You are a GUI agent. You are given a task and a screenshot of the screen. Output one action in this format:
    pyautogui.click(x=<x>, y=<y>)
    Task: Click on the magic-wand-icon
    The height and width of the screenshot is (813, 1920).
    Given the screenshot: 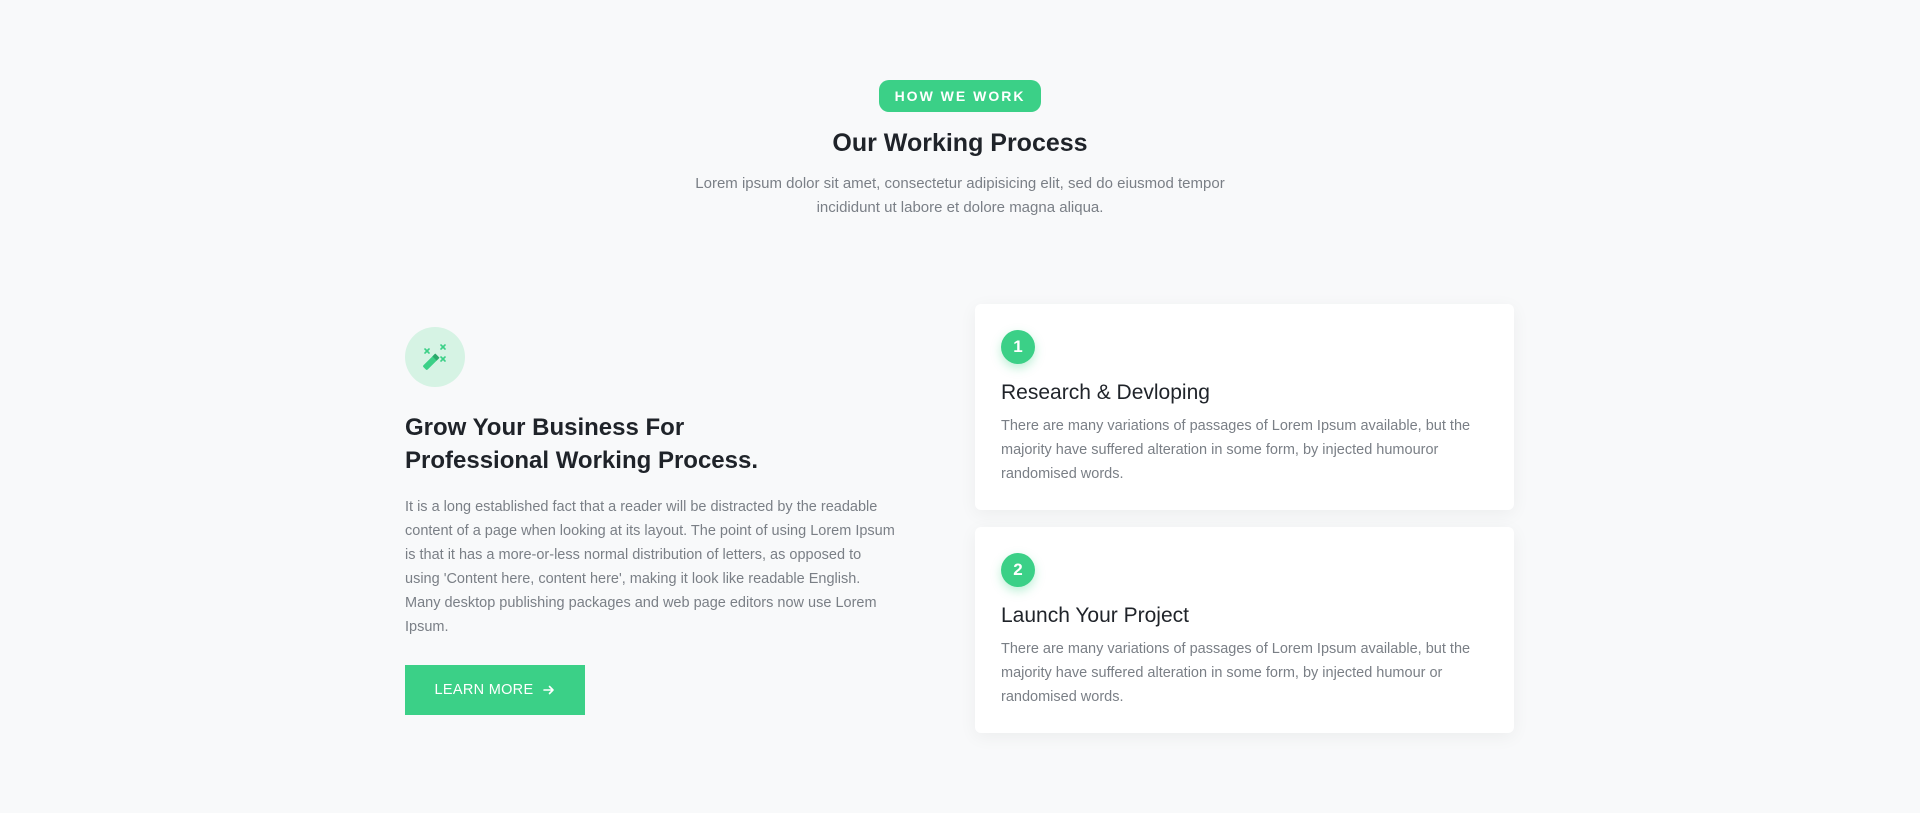 What is the action you would take?
    pyautogui.click(x=435, y=357)
    